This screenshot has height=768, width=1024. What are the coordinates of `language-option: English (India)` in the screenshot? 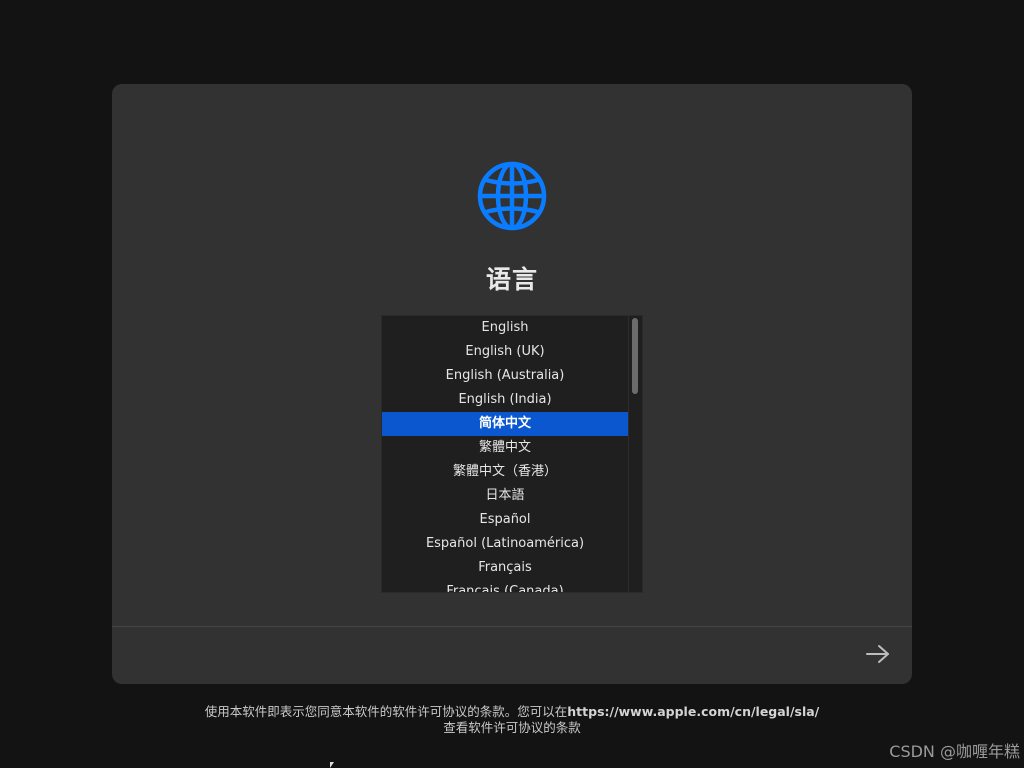 It's located at (505, 400).